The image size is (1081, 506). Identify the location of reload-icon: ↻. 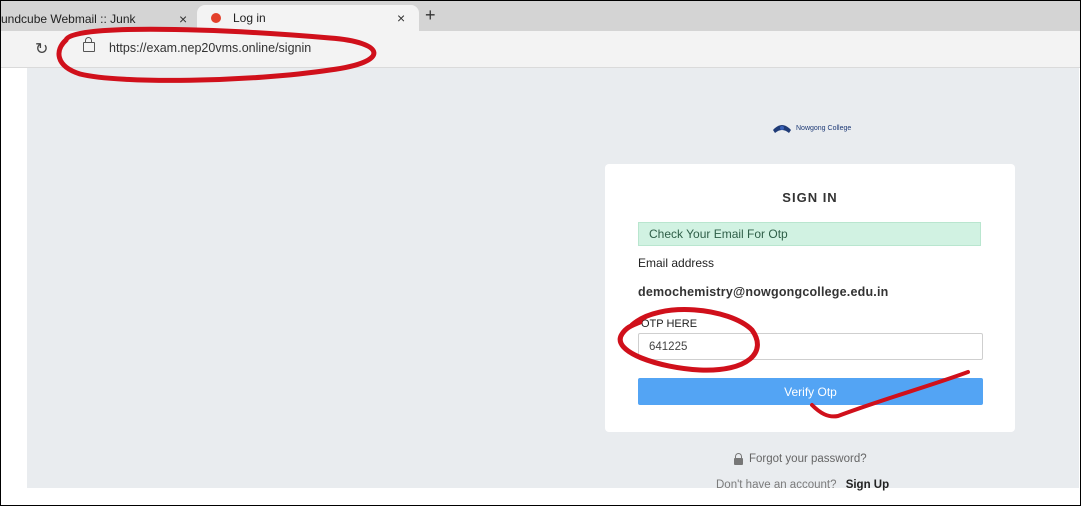
(41, 49).